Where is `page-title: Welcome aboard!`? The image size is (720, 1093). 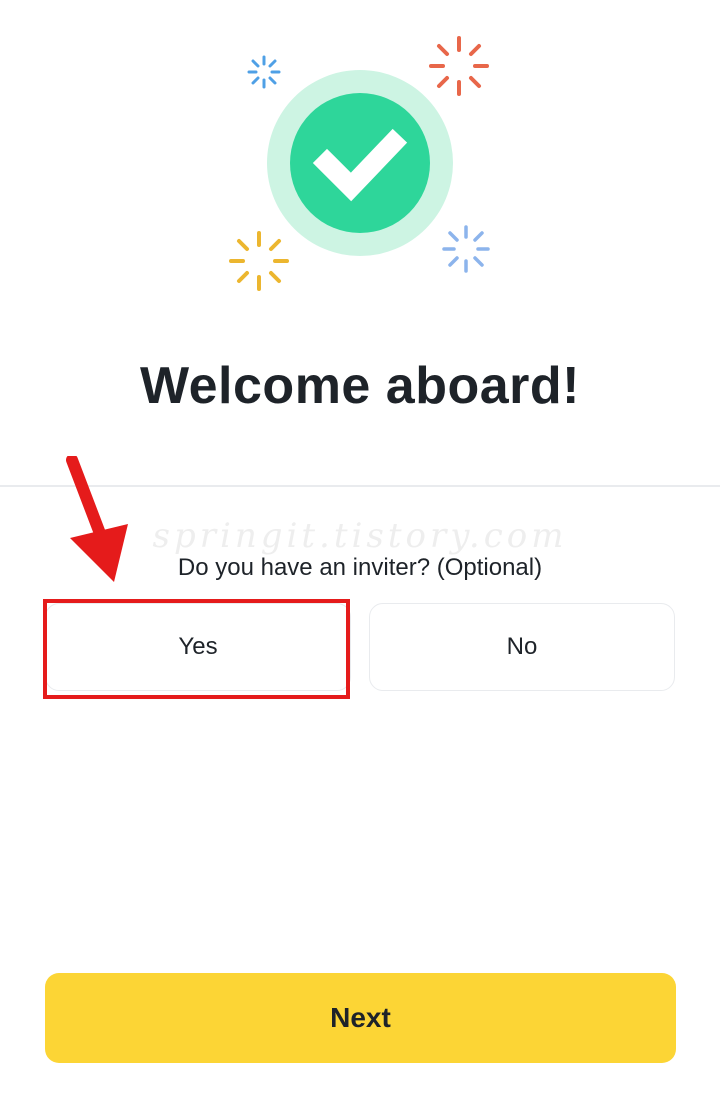 page-title: Welcome aboard! is located at coordinates (360, 386).